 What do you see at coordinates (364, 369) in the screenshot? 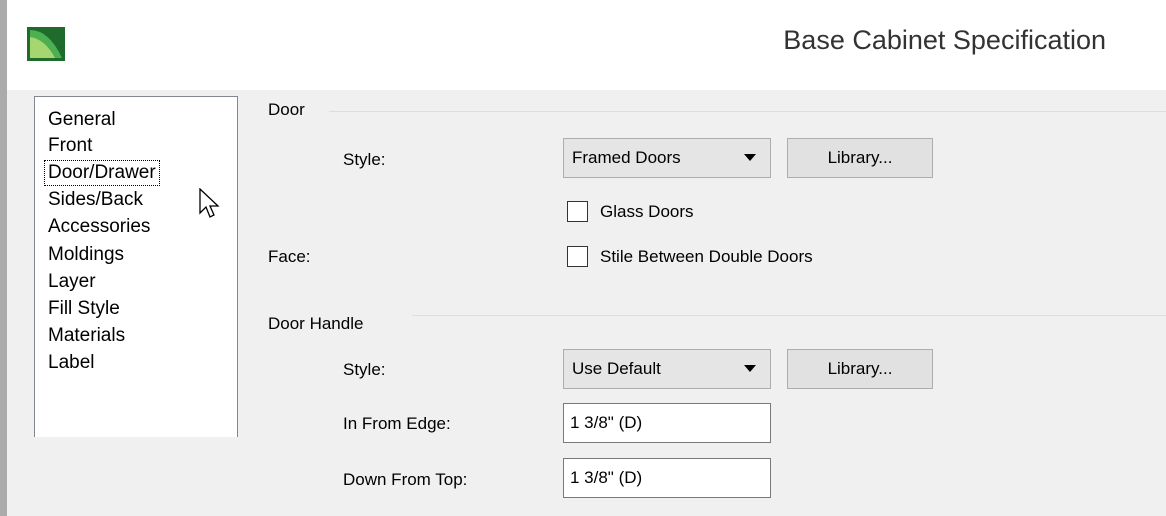
I see `handle-style-label: Style:` at bounding box center [364, 369].